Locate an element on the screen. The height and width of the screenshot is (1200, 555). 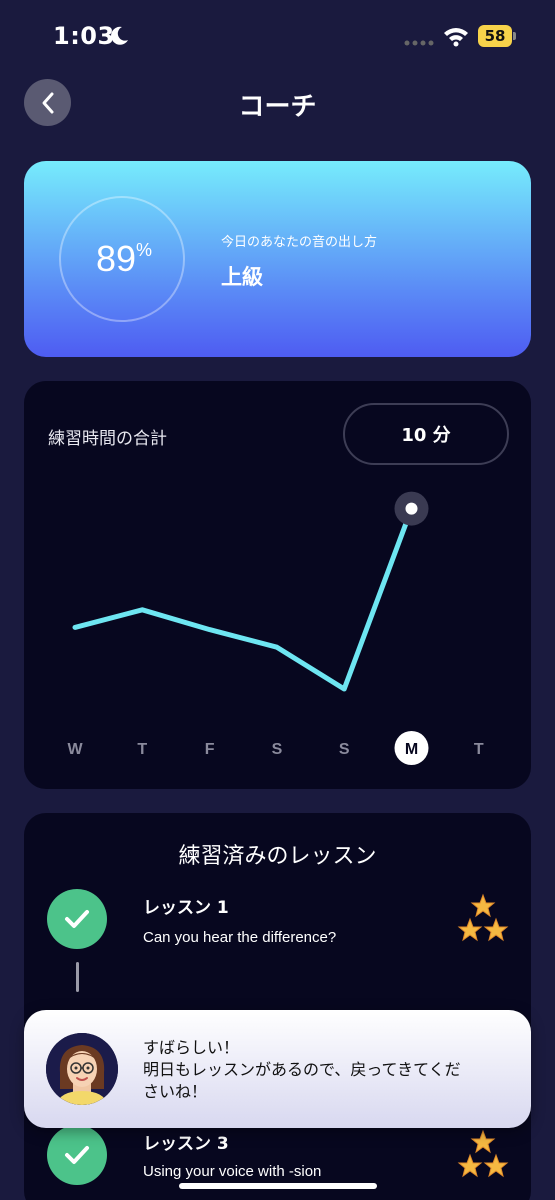
x-tick-label: F is located at coordinates (210, 749).